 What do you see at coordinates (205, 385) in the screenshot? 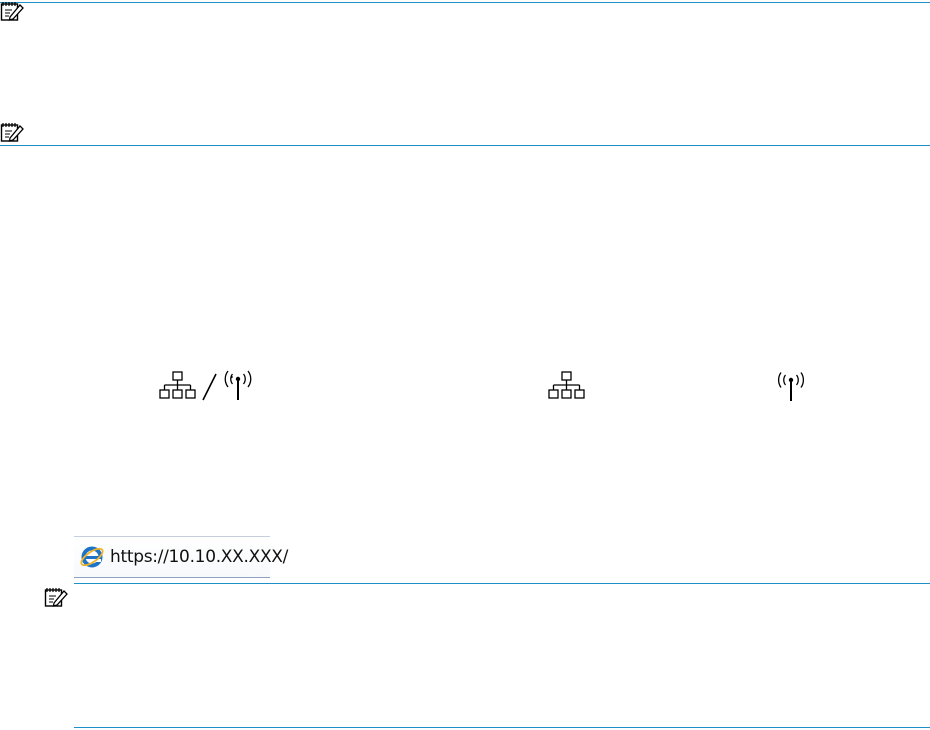
I see `ethernet-wireless-icon` at bounding box center [205, 385].